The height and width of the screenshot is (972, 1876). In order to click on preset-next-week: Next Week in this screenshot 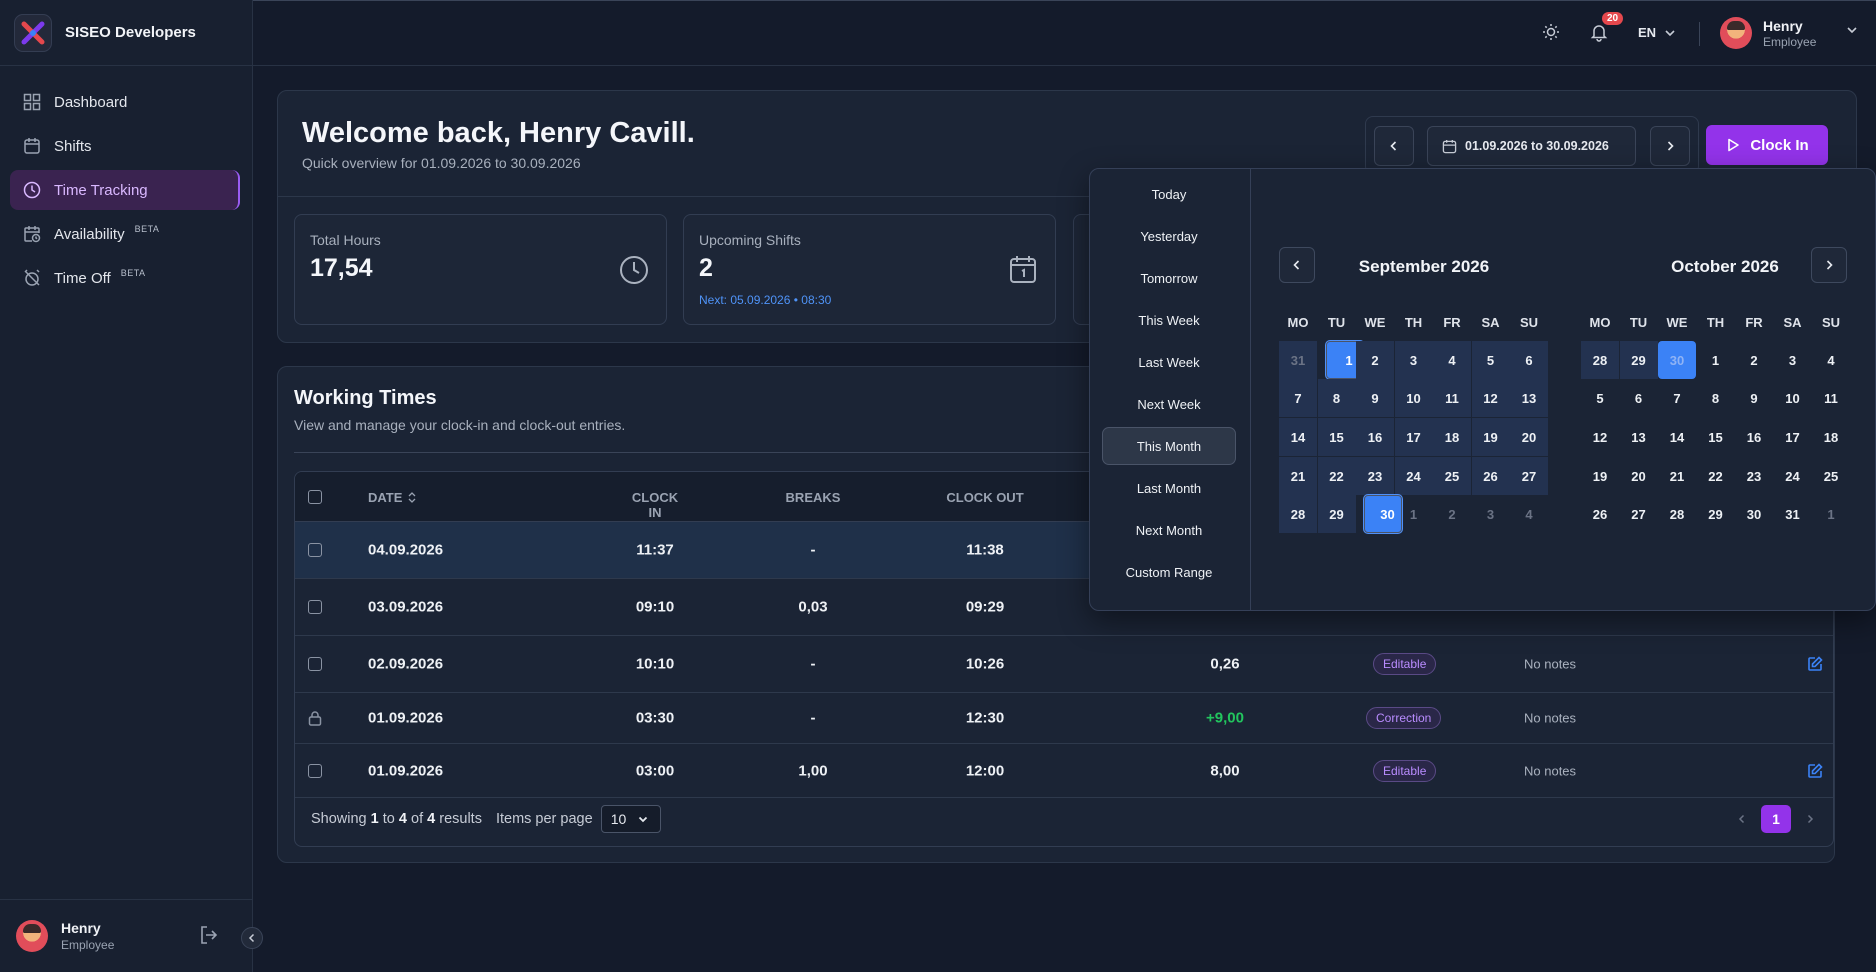, I will do `click(1169, 404)`.